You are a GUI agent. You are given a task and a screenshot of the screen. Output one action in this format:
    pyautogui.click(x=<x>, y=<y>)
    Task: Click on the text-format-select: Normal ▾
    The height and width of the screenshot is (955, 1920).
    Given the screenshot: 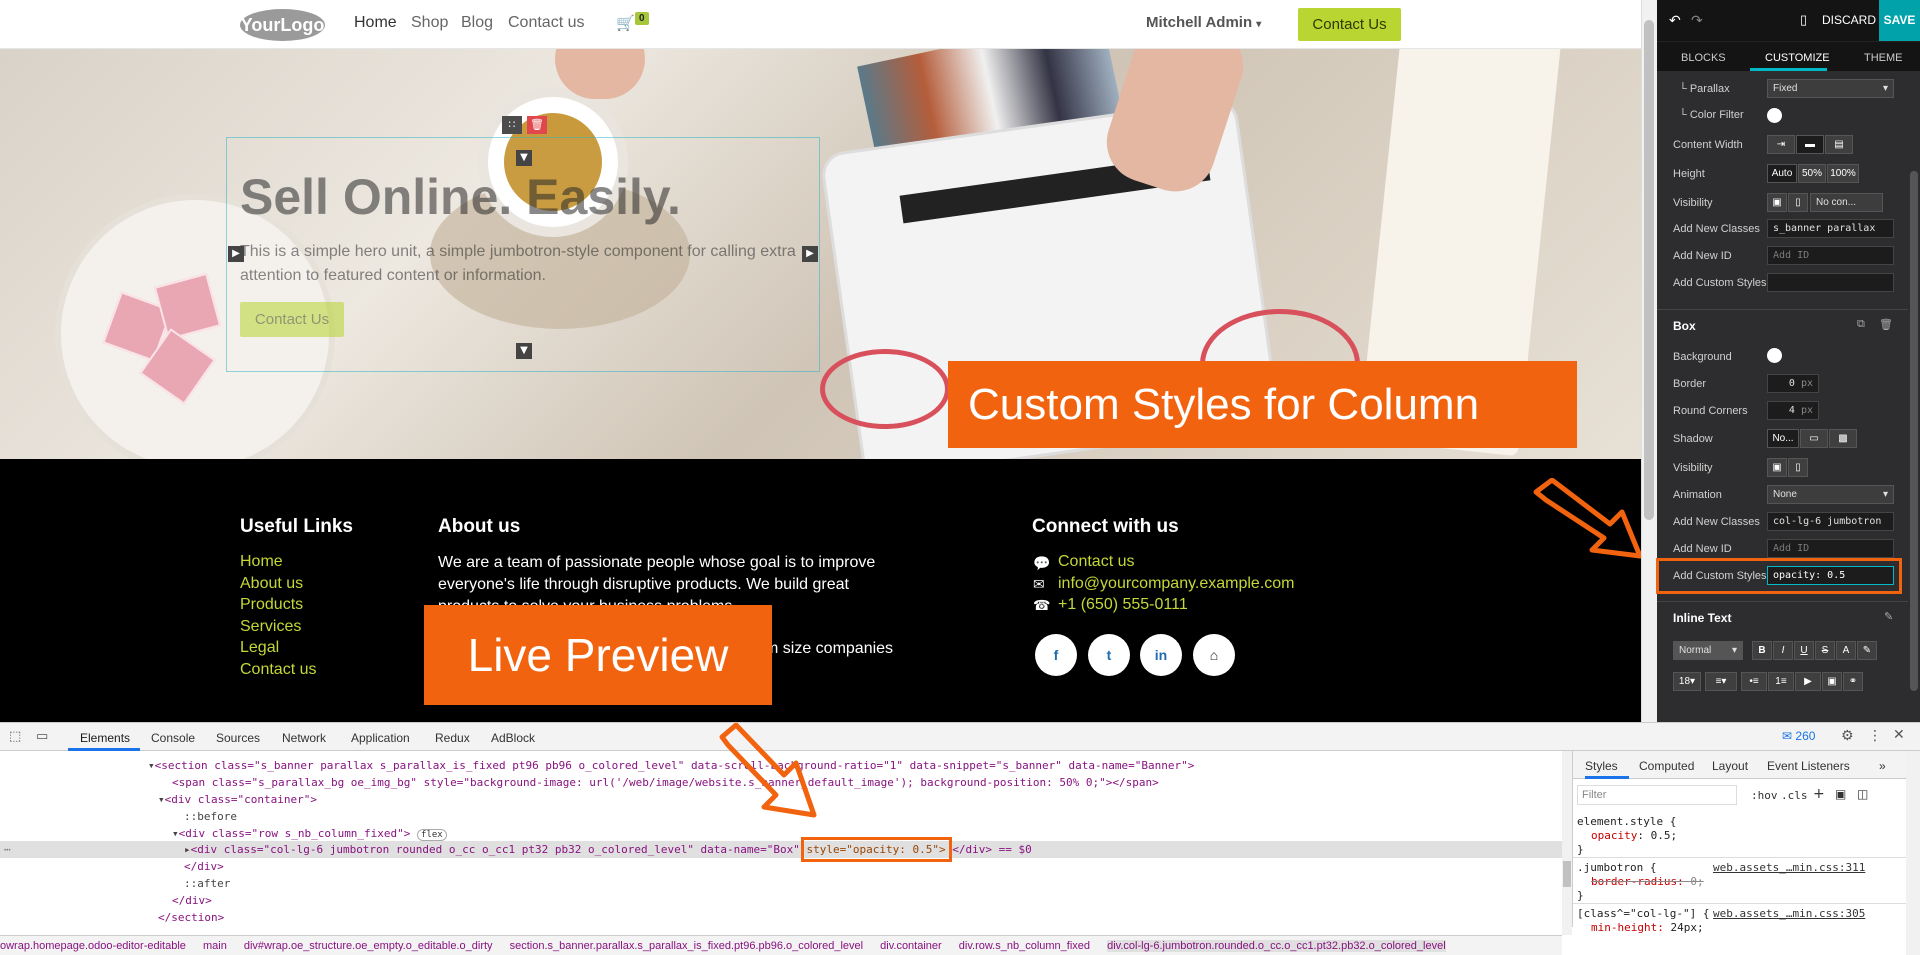 What is the action you would take?
    pyautogui.click(x=1708, y=650)
    